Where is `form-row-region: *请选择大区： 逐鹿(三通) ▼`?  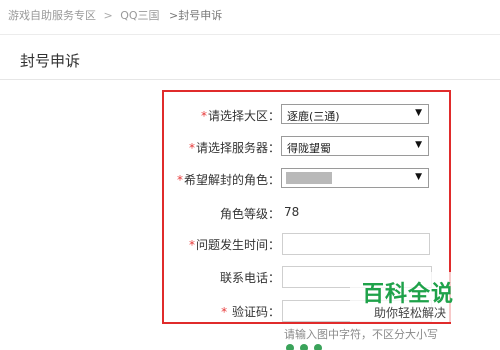 form-row-region: *请选择大区： 逐鹿(三通) ▼ is located at coordinates (250, 114).